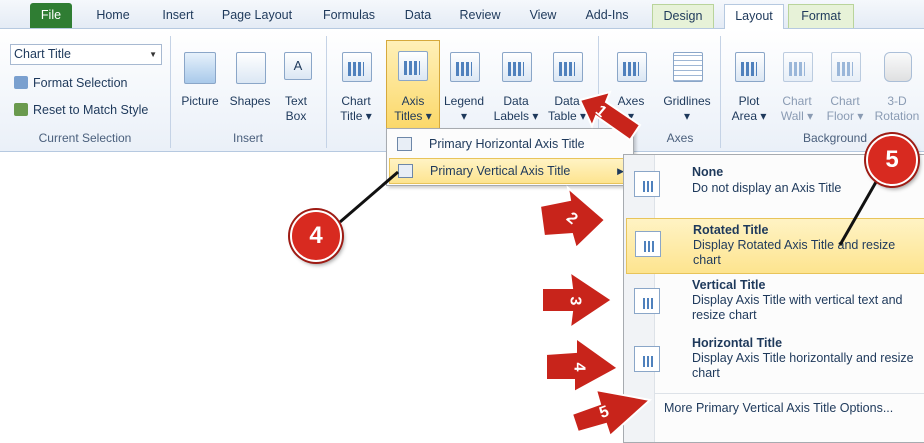  Describe the element at coordinates (579, 367) in the screenshot. I see `arrow-number-4: 4` at that location.